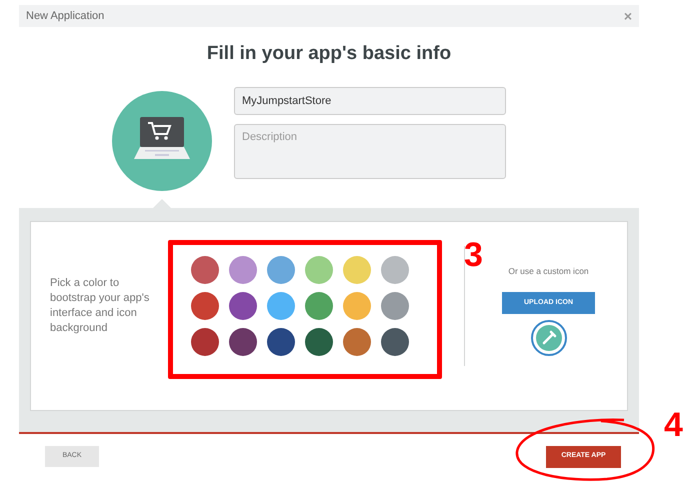  Describe the element at coordinates (673, 425) in the screenshot. I see `step-number: 4` at that location.